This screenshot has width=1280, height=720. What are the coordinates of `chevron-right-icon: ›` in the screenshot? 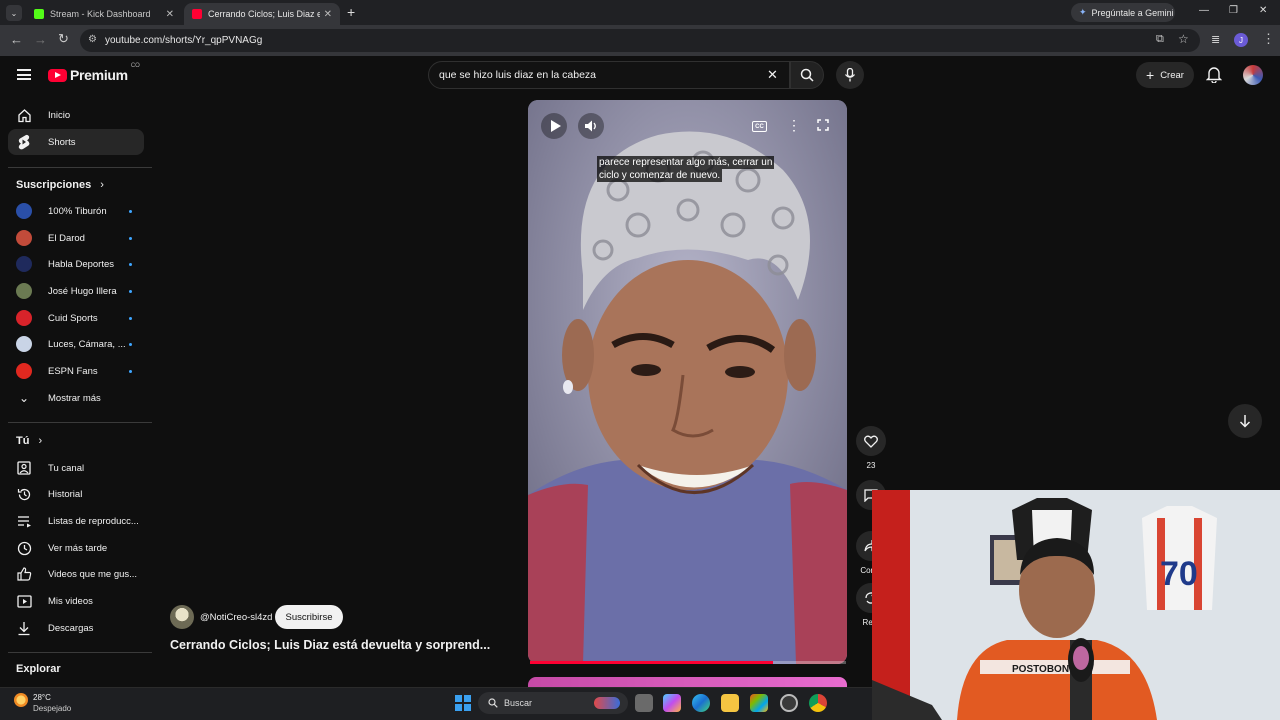 It's located at (102, 185).